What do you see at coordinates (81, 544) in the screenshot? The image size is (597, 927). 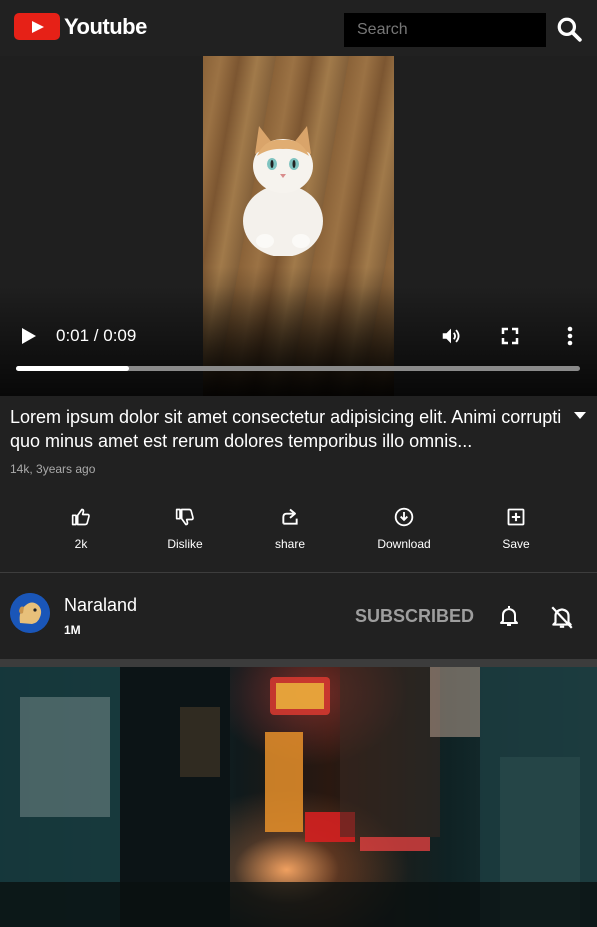 I see `like-count: 2k` at bounding box center [81, 544].